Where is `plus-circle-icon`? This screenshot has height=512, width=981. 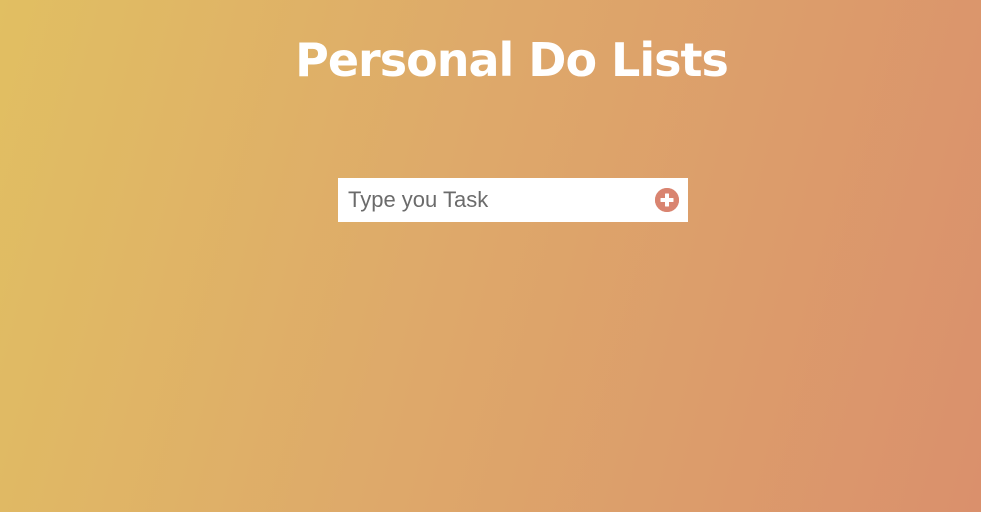 plus-circle-icon is located at coordinates (667, 200).